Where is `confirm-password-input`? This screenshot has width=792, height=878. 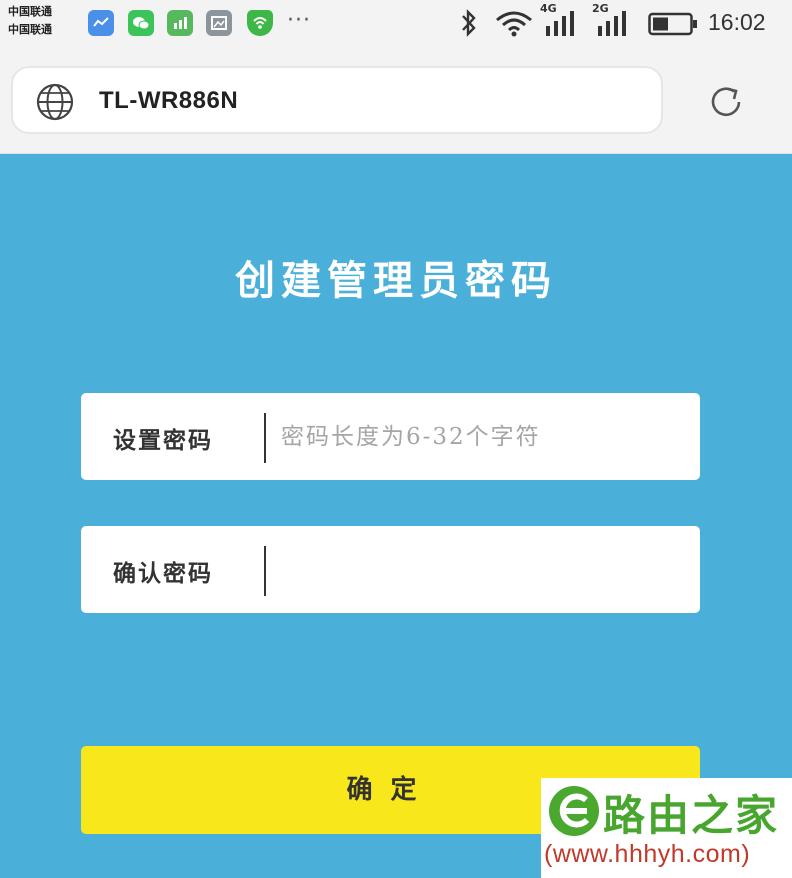
confirm-password-input is located at coordinates (481, 570).